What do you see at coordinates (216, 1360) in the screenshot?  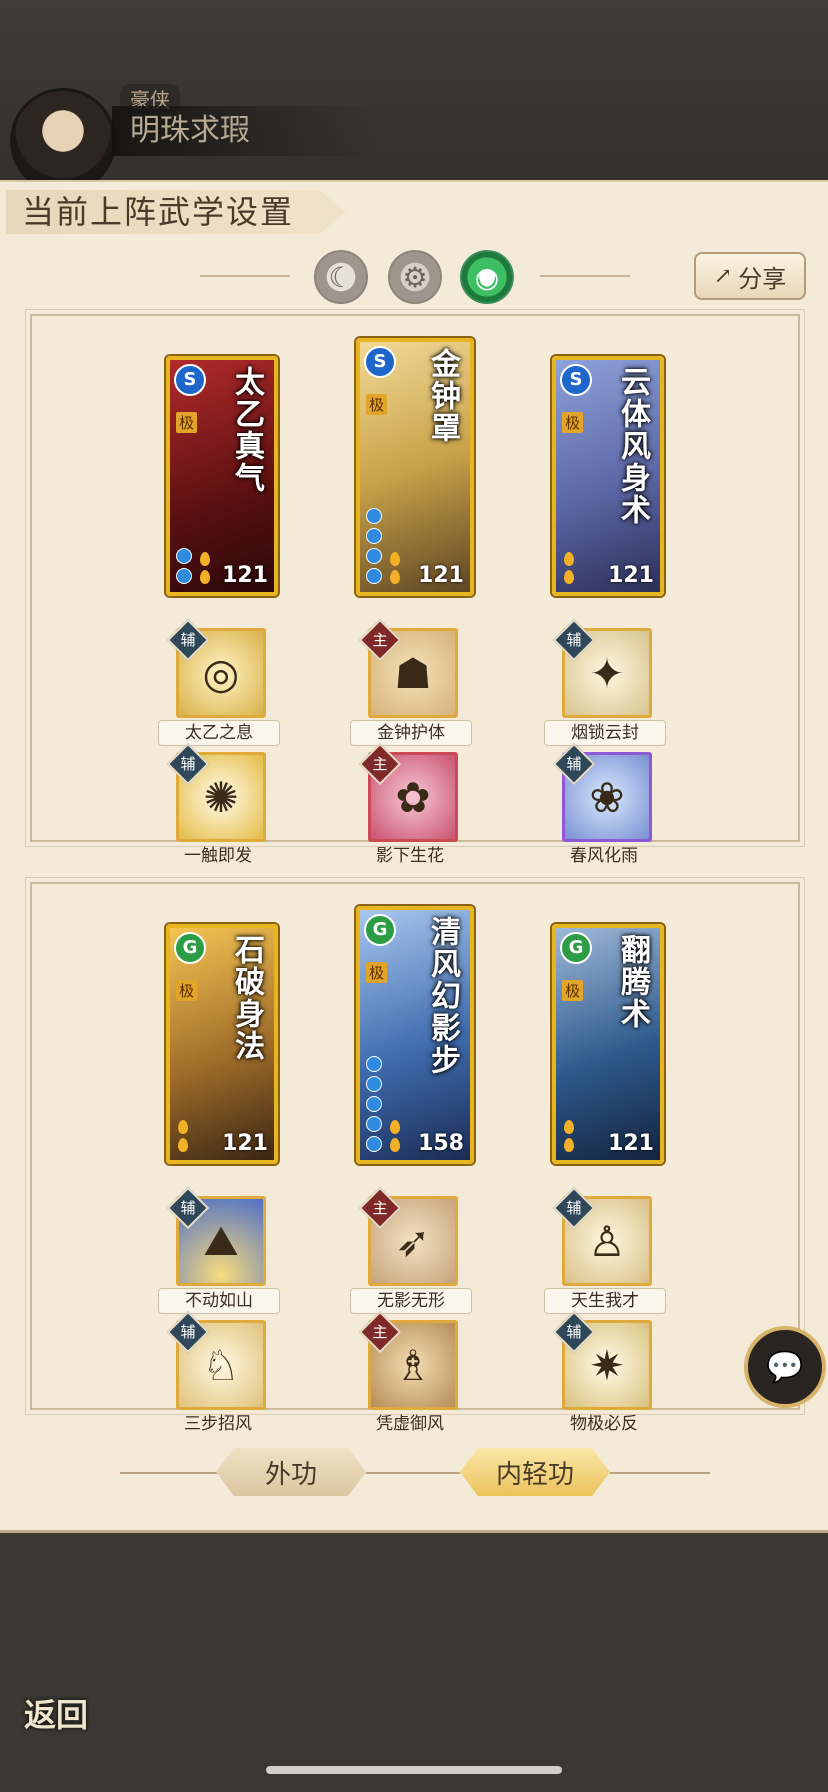 I see `skill-icon: ♘ 辅` at bounding box center [216, 1360].